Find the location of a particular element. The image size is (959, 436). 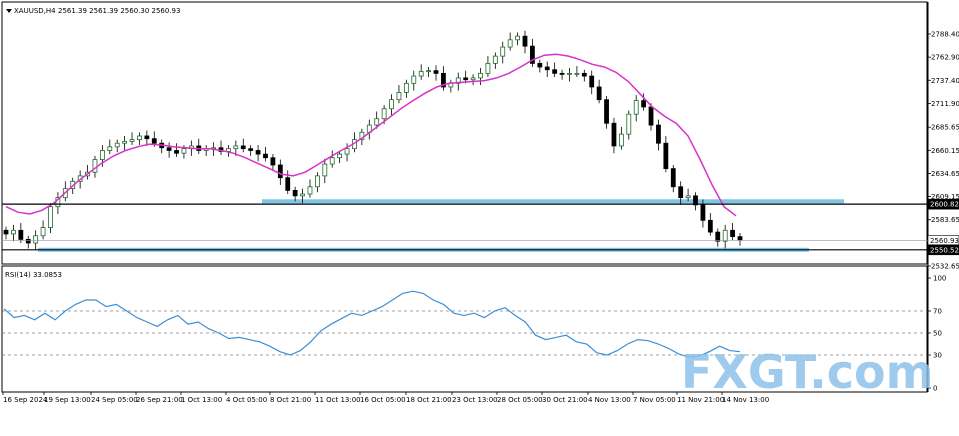

fxgt-watermark: FXGT.com is located at coordinates (807, 372).